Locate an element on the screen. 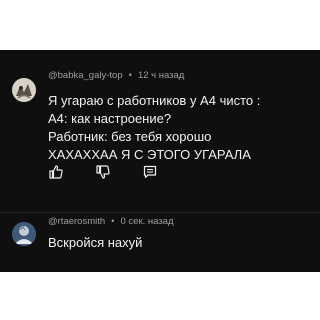 This screenshot has height=320, width=320. comment-meta: @babka_galy-top • 12 ч назад is located at coordinates (116, 75).